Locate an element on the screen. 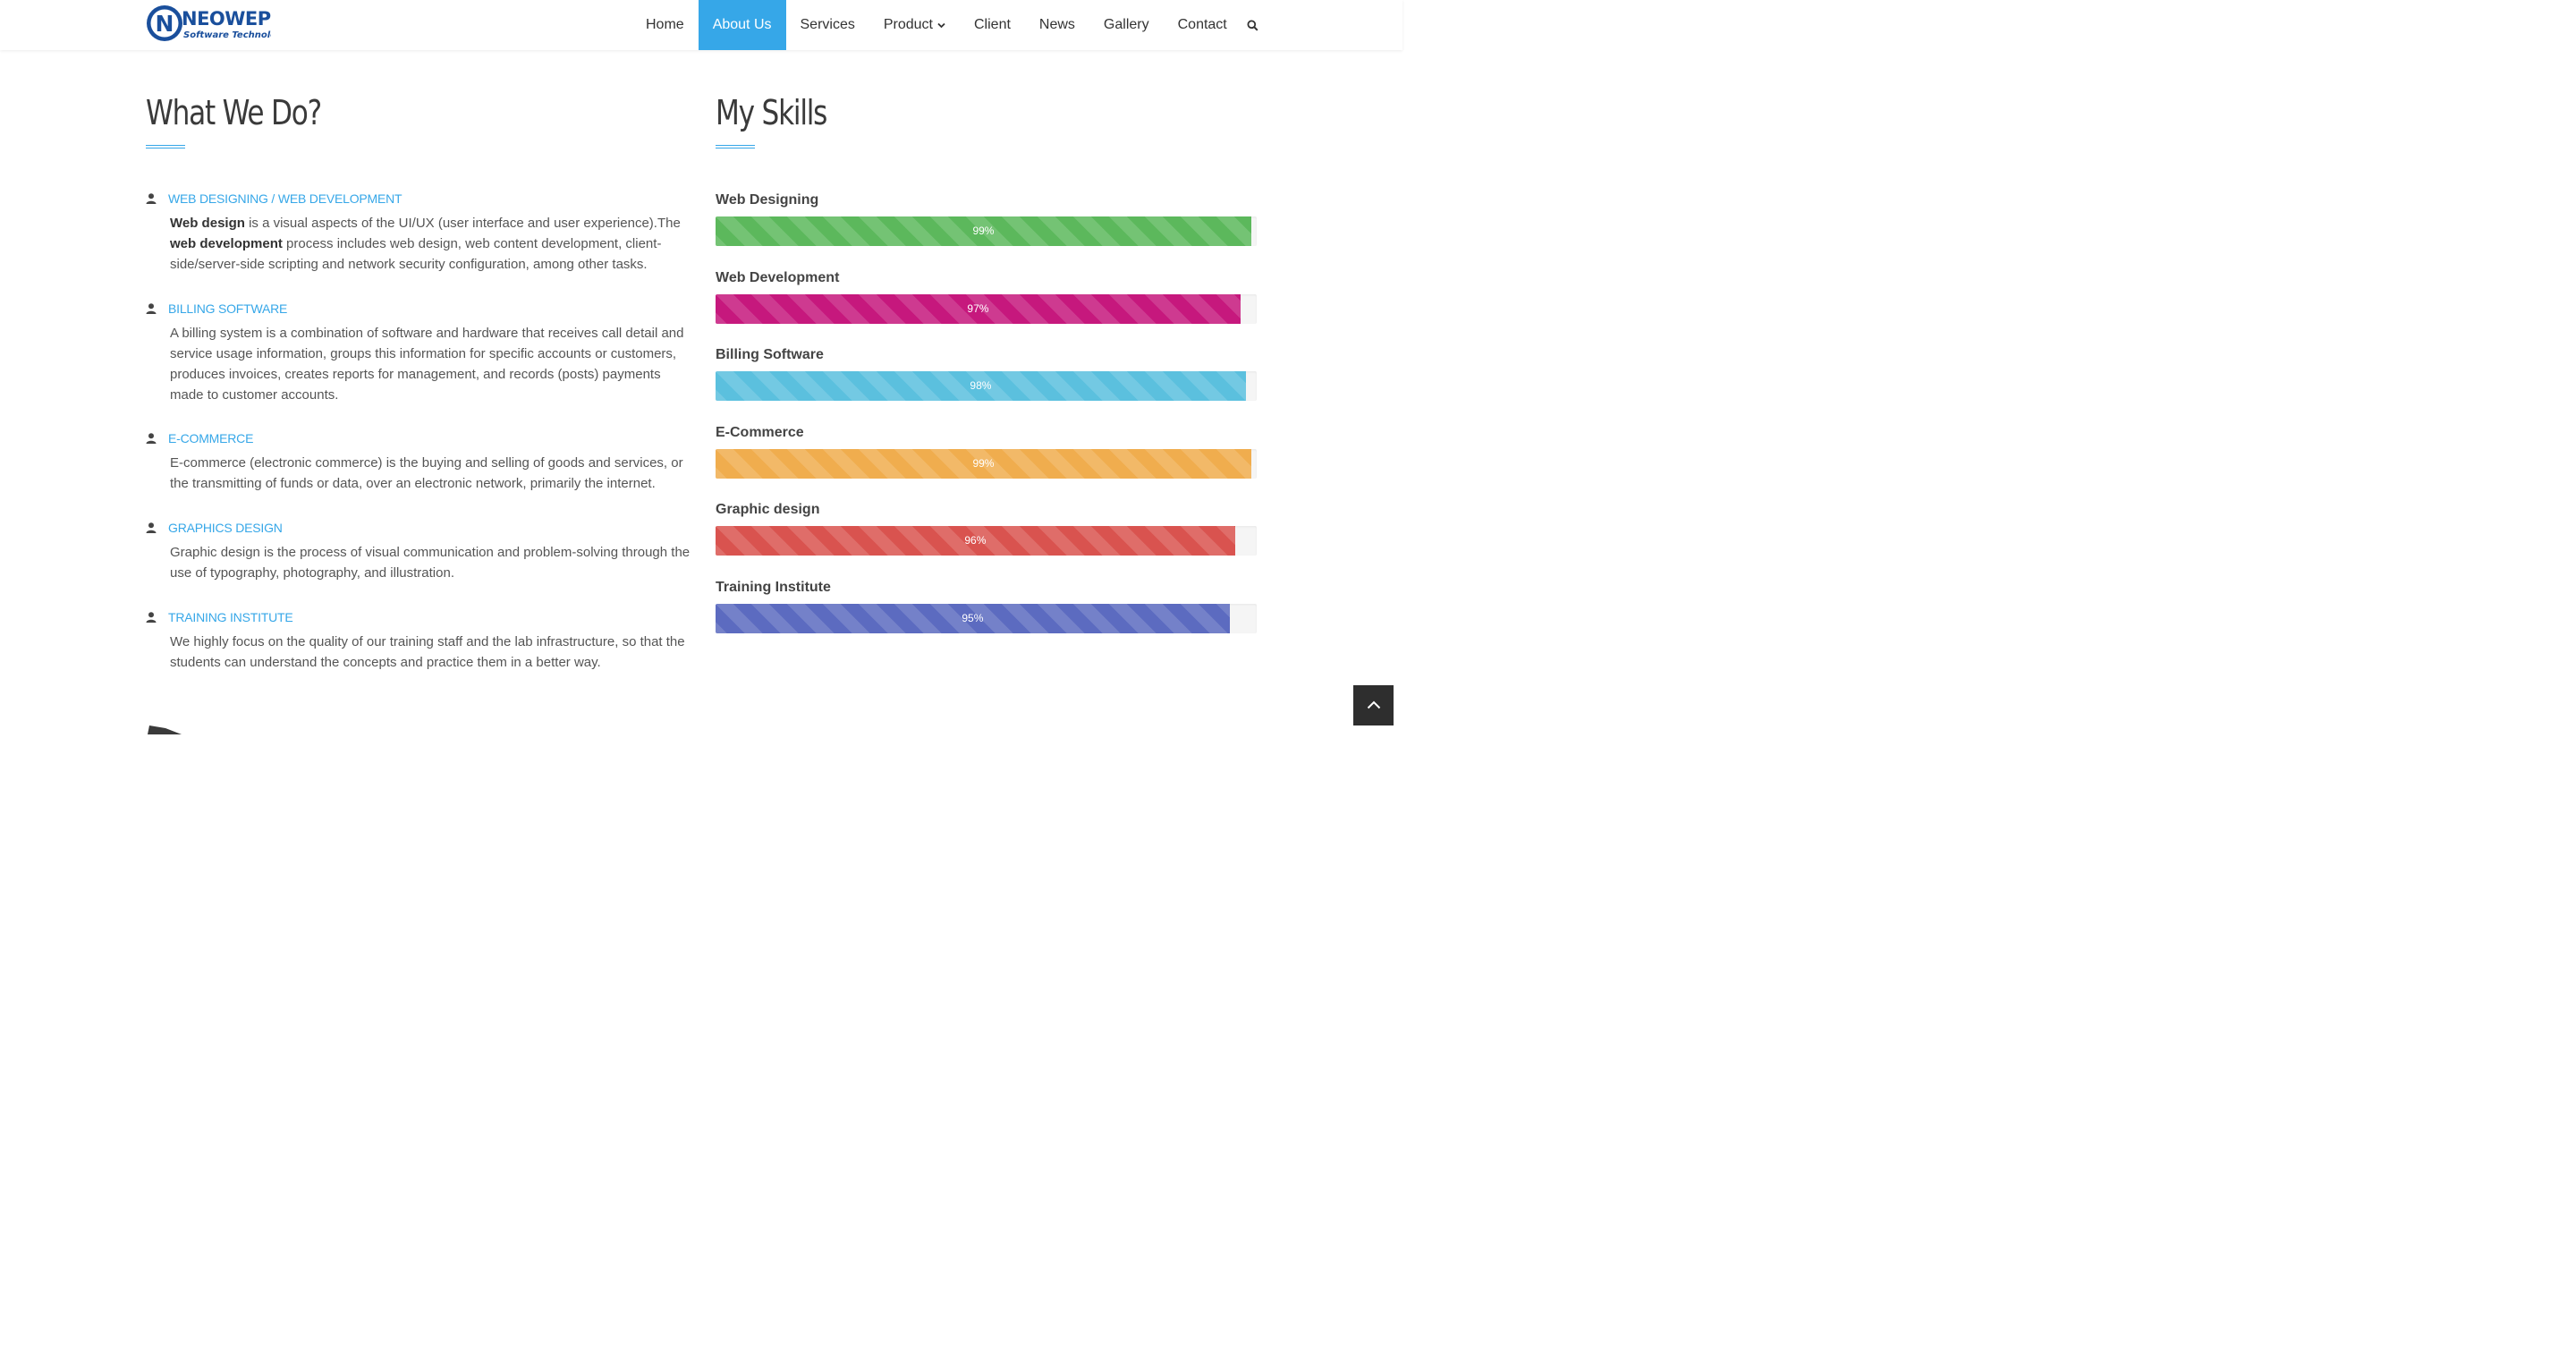 This screenshot has width=2576, height=1349. progress-track: 96% is located at coordinates (986, 541).